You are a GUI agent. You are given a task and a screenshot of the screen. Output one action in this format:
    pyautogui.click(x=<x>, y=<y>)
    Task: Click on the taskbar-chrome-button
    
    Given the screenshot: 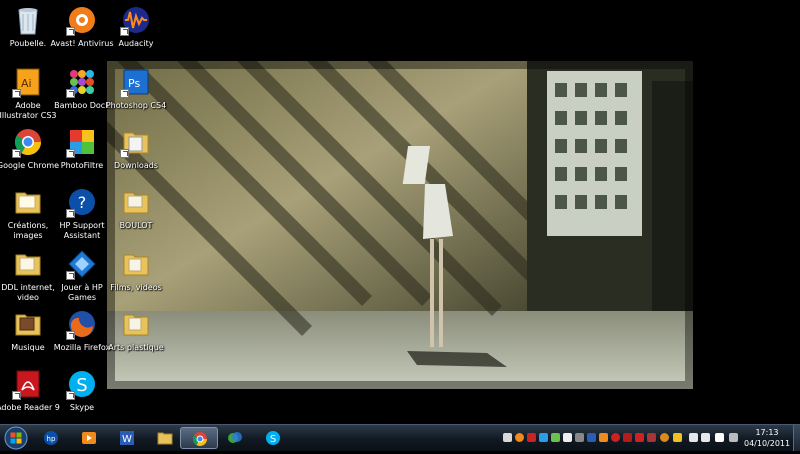 What is the action you would take?
    pyautogui.click(x=199, y=438)
    